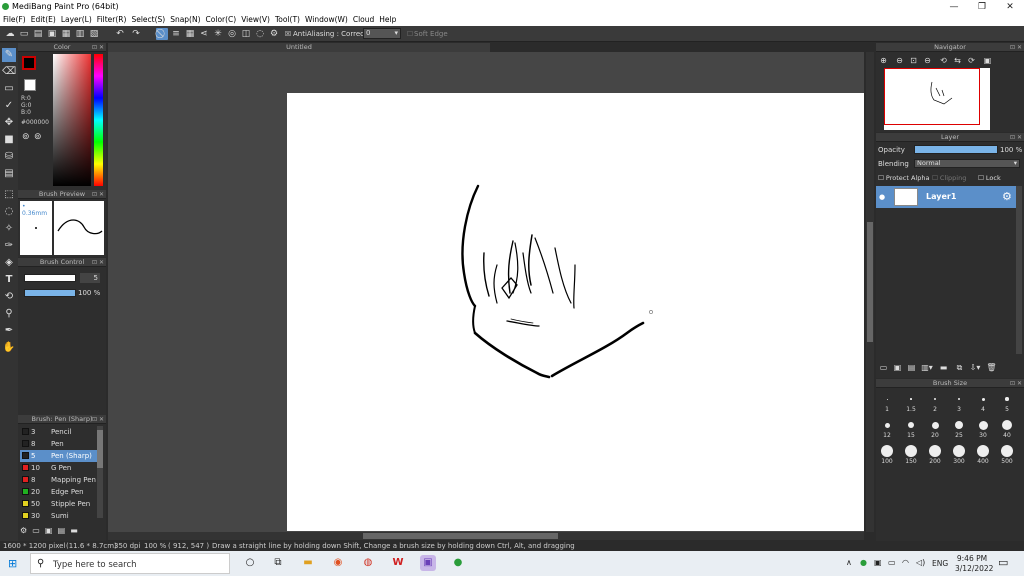 This screenshot has height=576, width=1024. I want to click on brush-list-item: 3 Pencil, so click(60, 432).